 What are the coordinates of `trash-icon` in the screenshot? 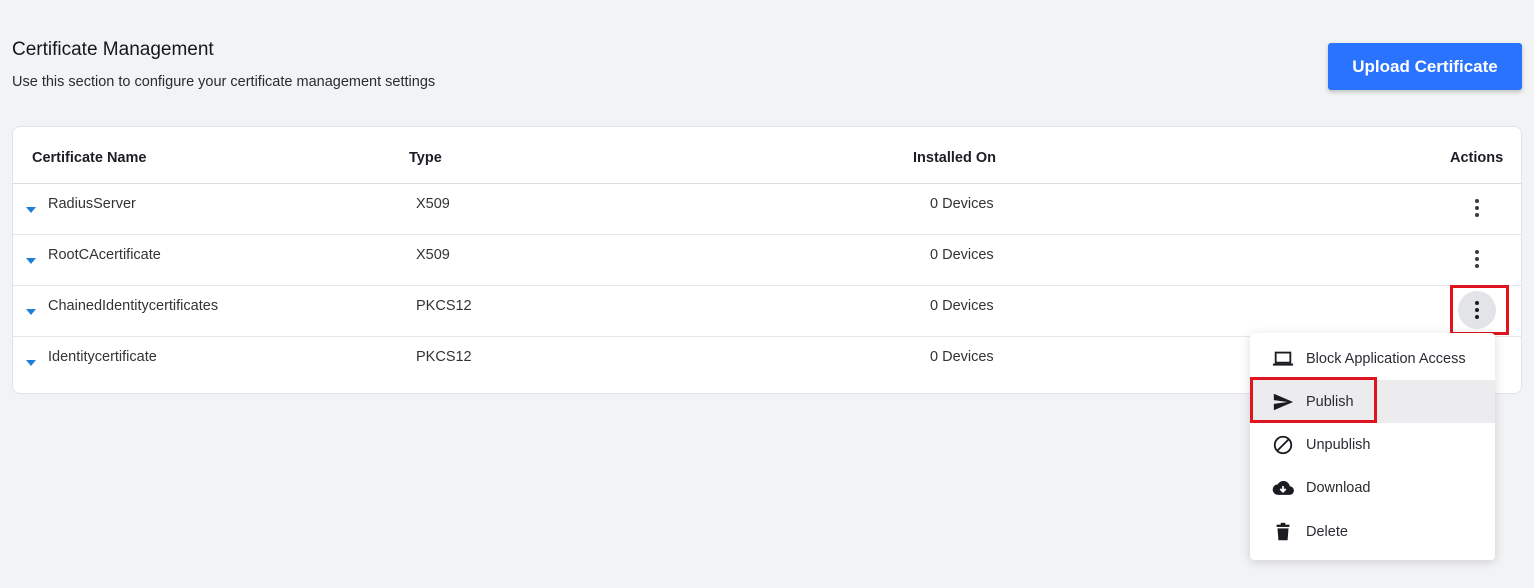 It's located at (1283, 532).